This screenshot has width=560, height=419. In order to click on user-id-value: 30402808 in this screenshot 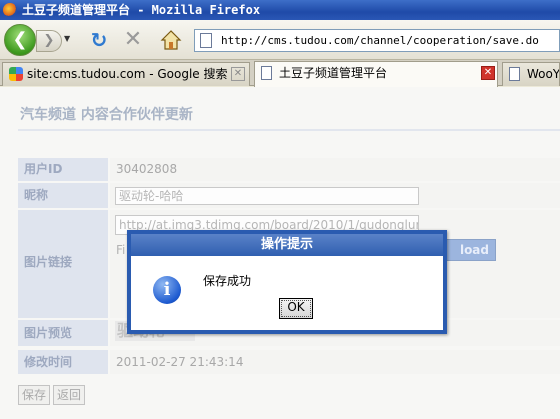, I will do `click(335, 169)`.